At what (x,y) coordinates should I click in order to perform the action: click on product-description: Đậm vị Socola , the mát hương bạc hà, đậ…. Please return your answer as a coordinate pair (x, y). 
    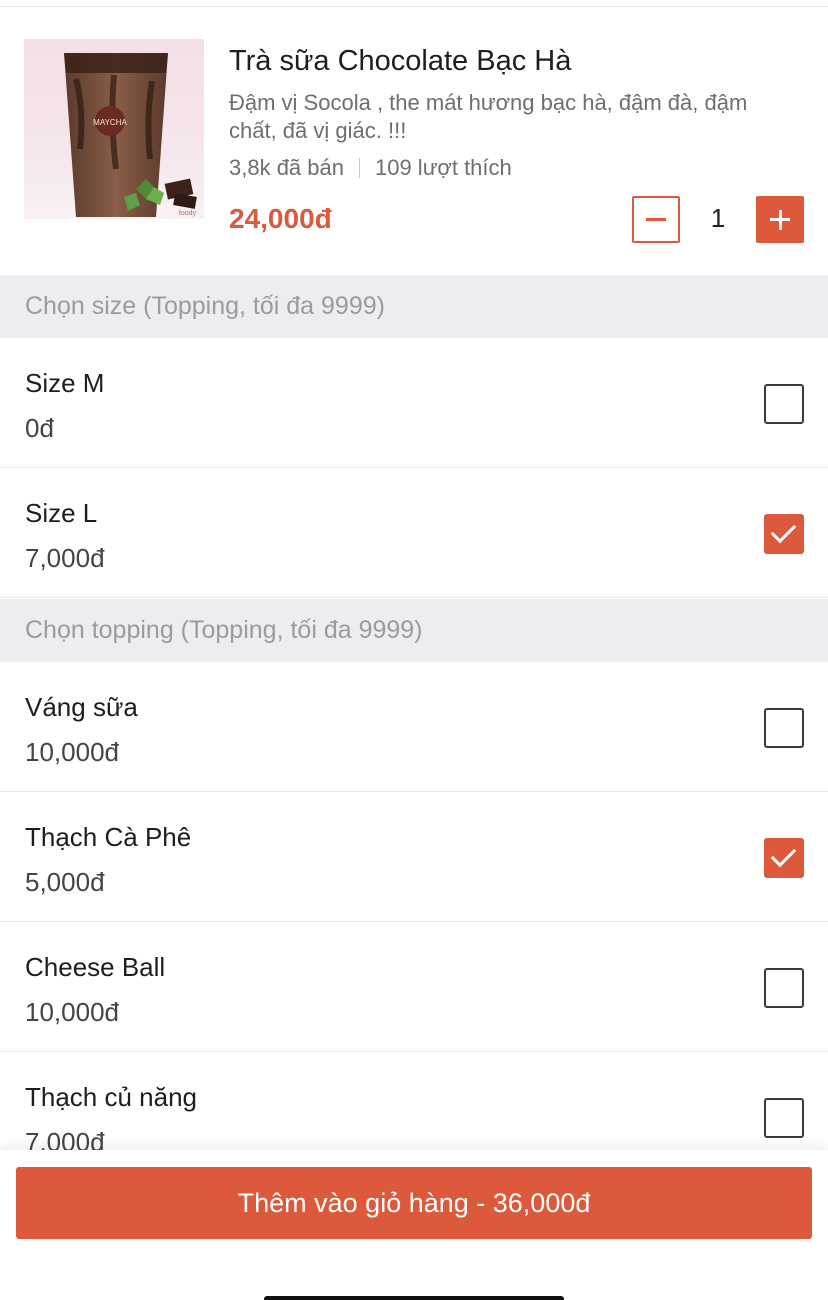
    Looking at the image, I should click on (488, 116).